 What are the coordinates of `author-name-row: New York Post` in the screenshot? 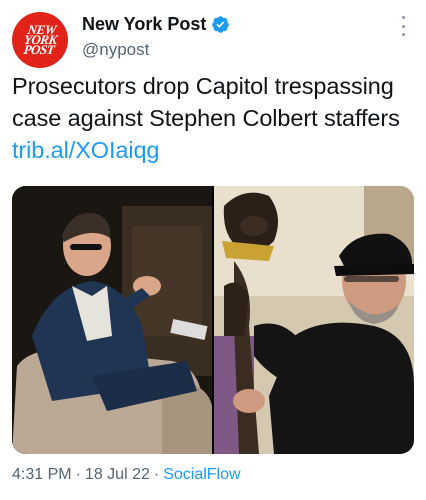 It's located at (156, 24).